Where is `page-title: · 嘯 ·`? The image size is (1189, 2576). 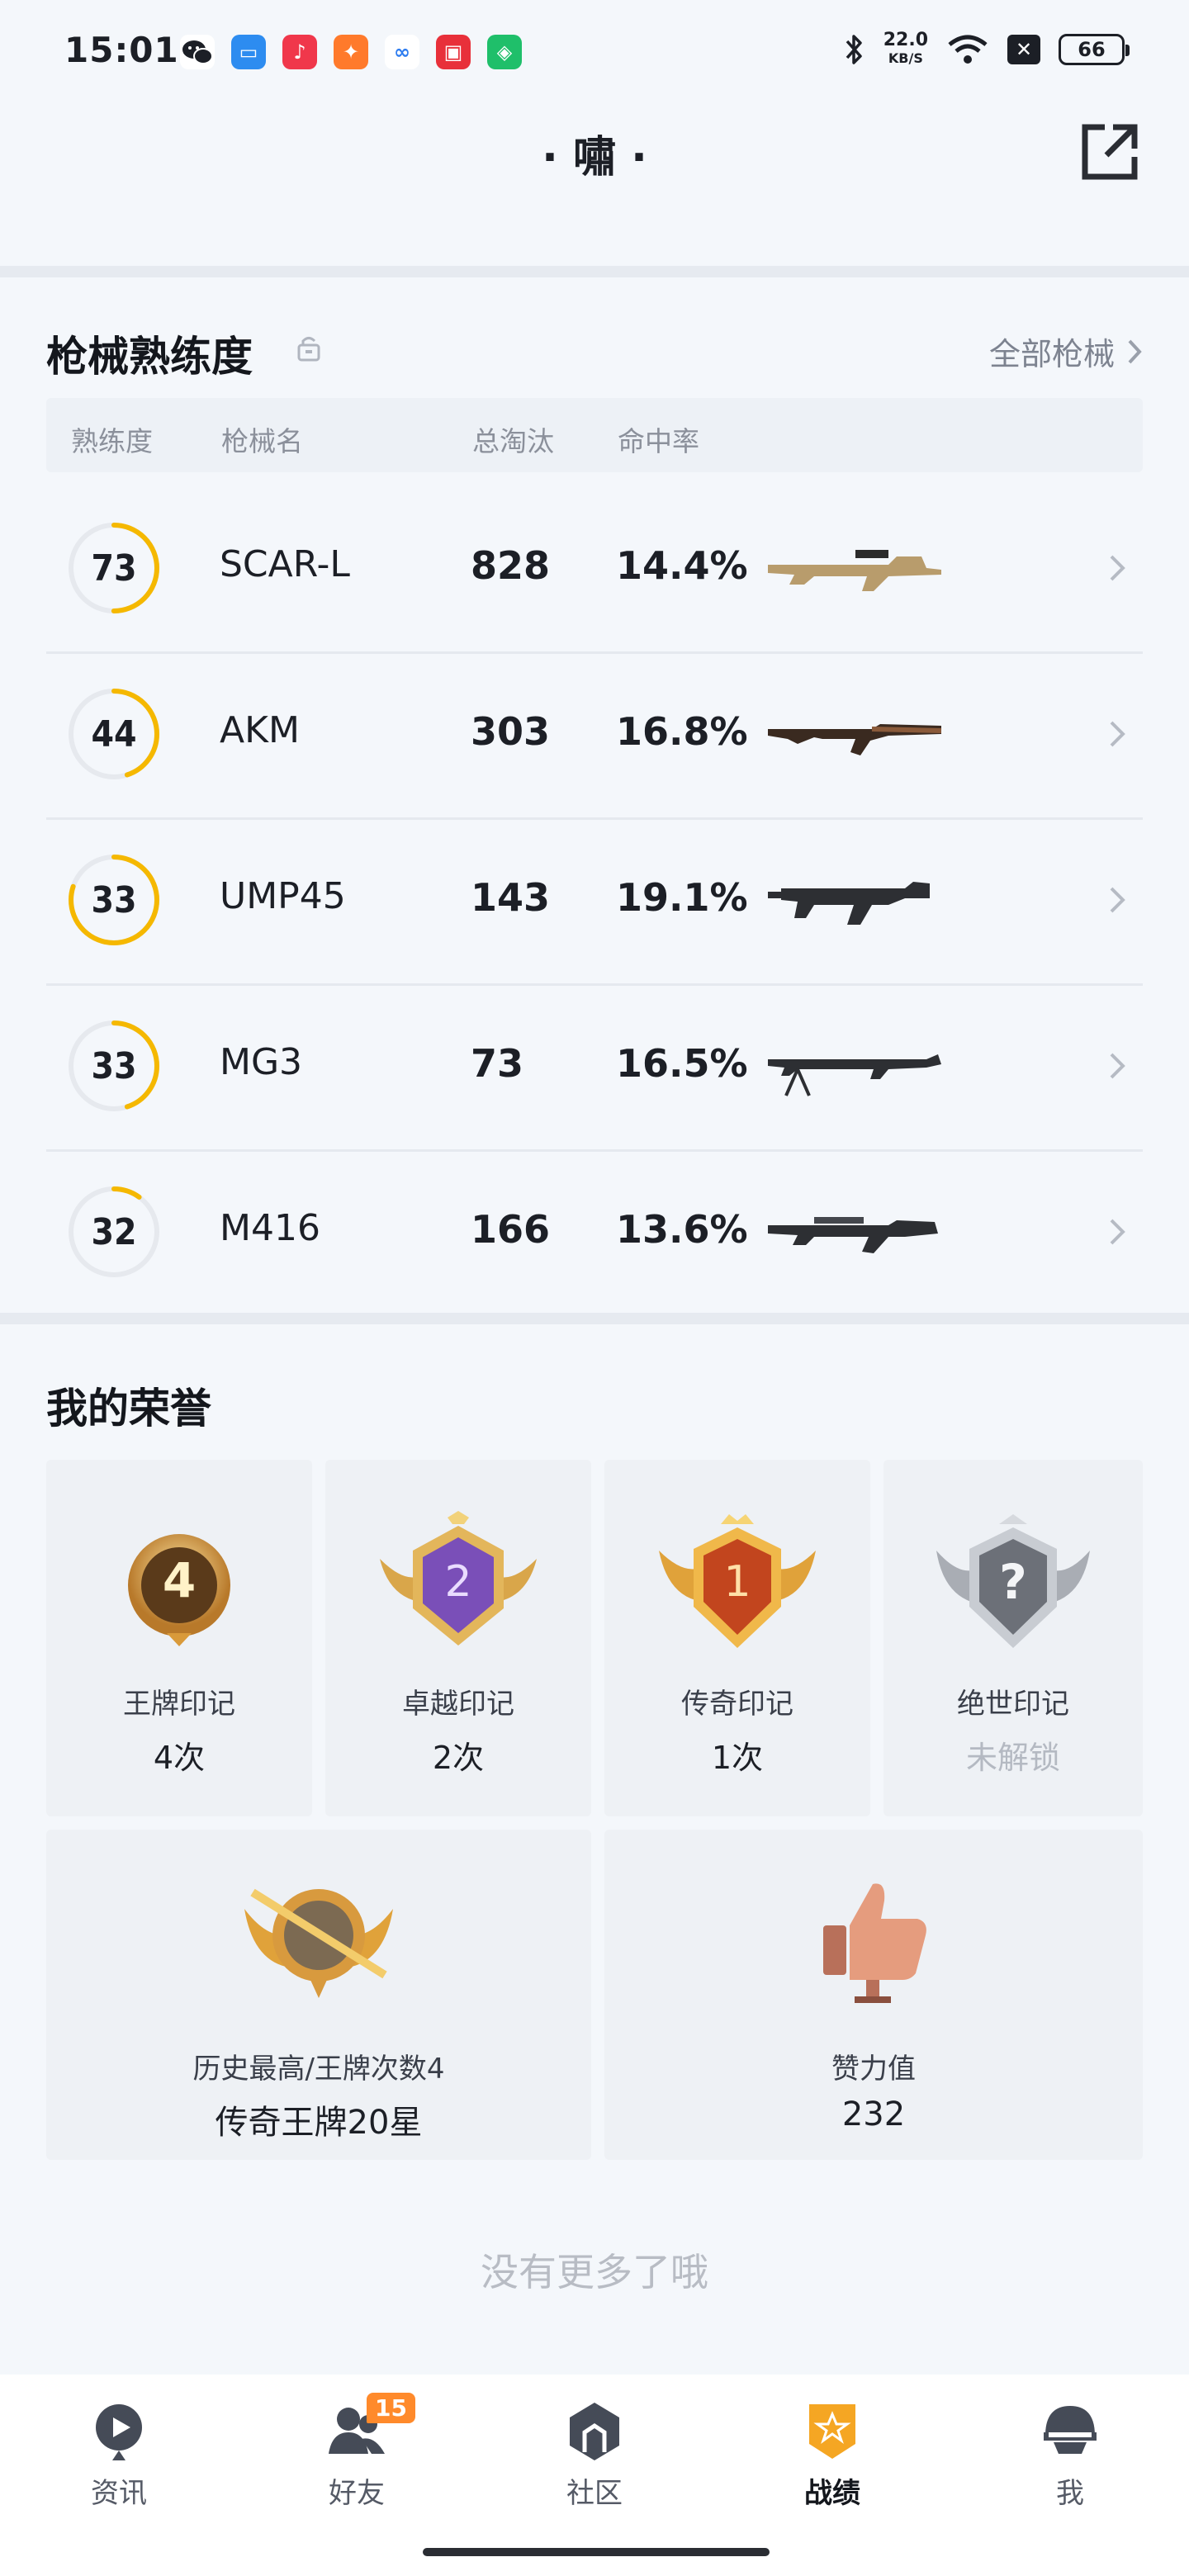
page-title: · 嘯 · is located at coordinates (594, 157).